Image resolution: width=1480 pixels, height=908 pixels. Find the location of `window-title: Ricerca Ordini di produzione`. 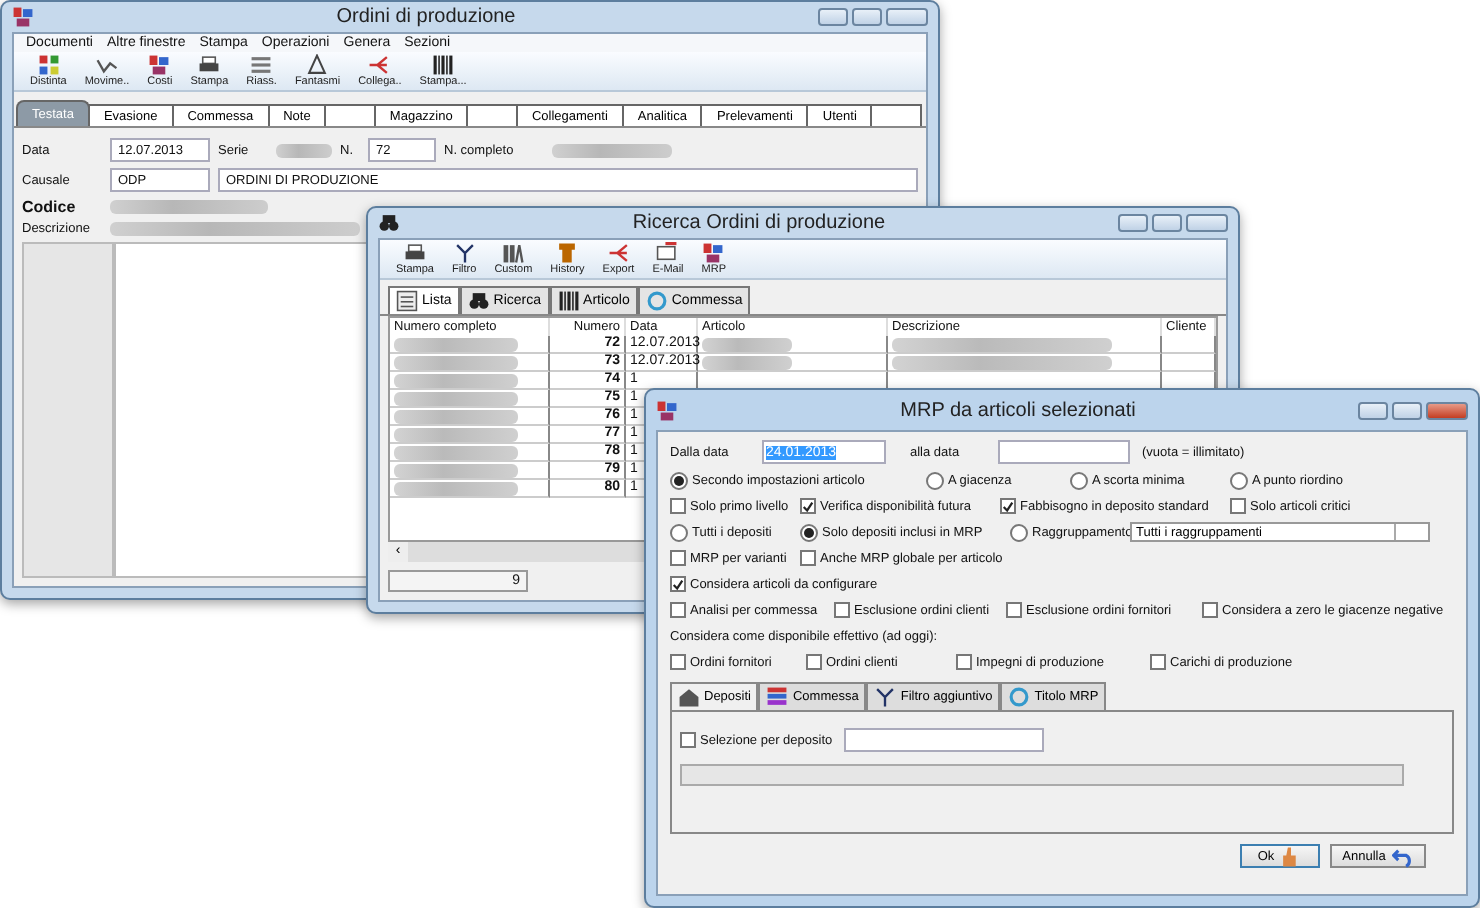

window-title: Ricerca Ordini di produzione is located at coordinates (759, 223).